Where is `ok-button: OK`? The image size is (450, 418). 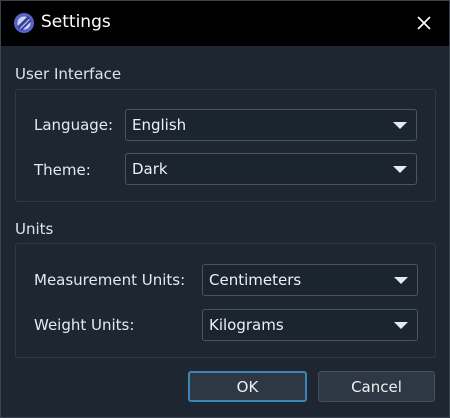
ok-button: OK is located at coordinates (247, 386).